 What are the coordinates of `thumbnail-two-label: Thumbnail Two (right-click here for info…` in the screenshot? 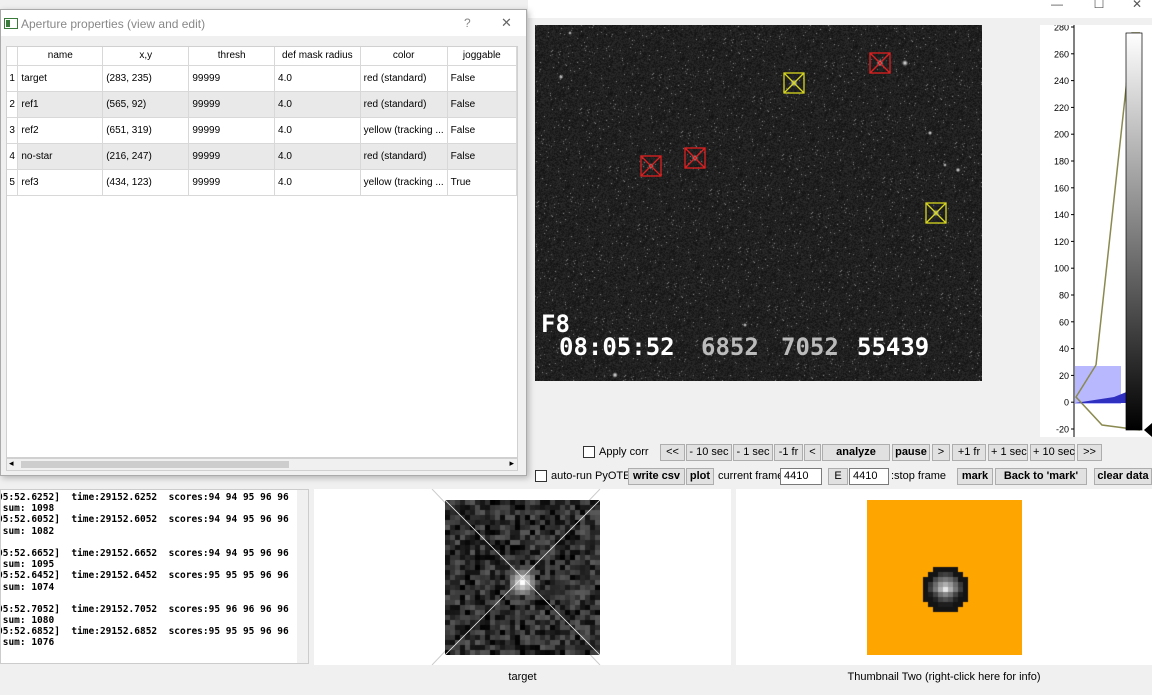 It's located at (944, 677).